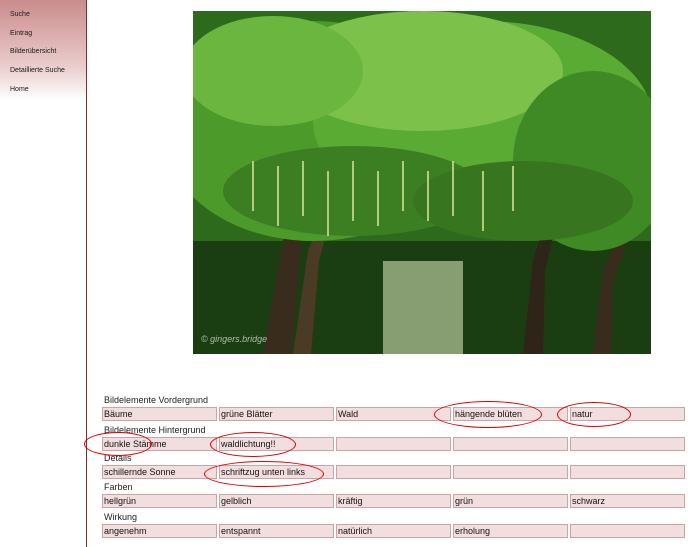 This screenshot has height=547, width=700. What do you see at coordinates (627, 501) in the screenshot?
I see `farben-field-5: schwarz` at bounding box center [627, 501].